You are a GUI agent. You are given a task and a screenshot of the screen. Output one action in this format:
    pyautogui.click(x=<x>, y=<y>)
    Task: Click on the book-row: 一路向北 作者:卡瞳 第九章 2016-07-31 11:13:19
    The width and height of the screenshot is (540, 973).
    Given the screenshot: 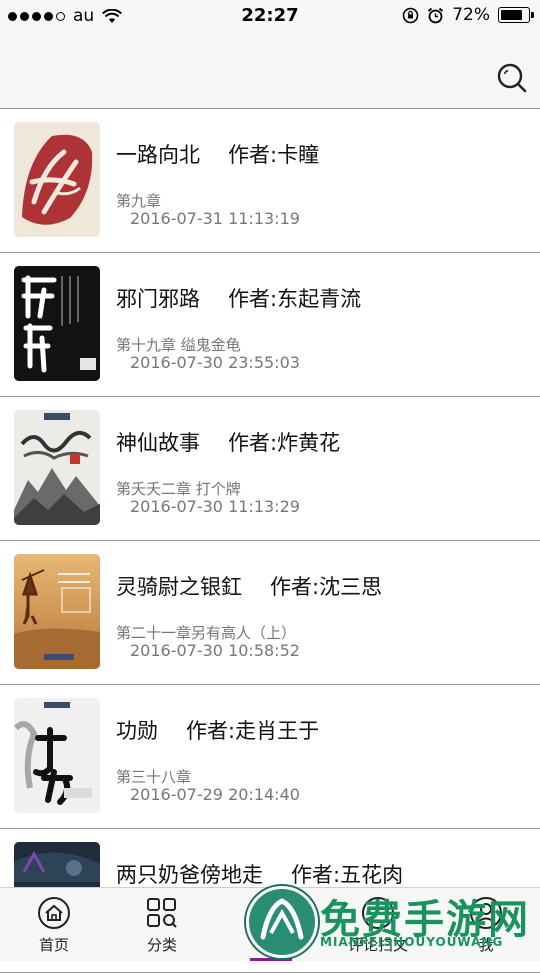 What is the action you would take?
    pyautogui.click(x=270, y=181)
    